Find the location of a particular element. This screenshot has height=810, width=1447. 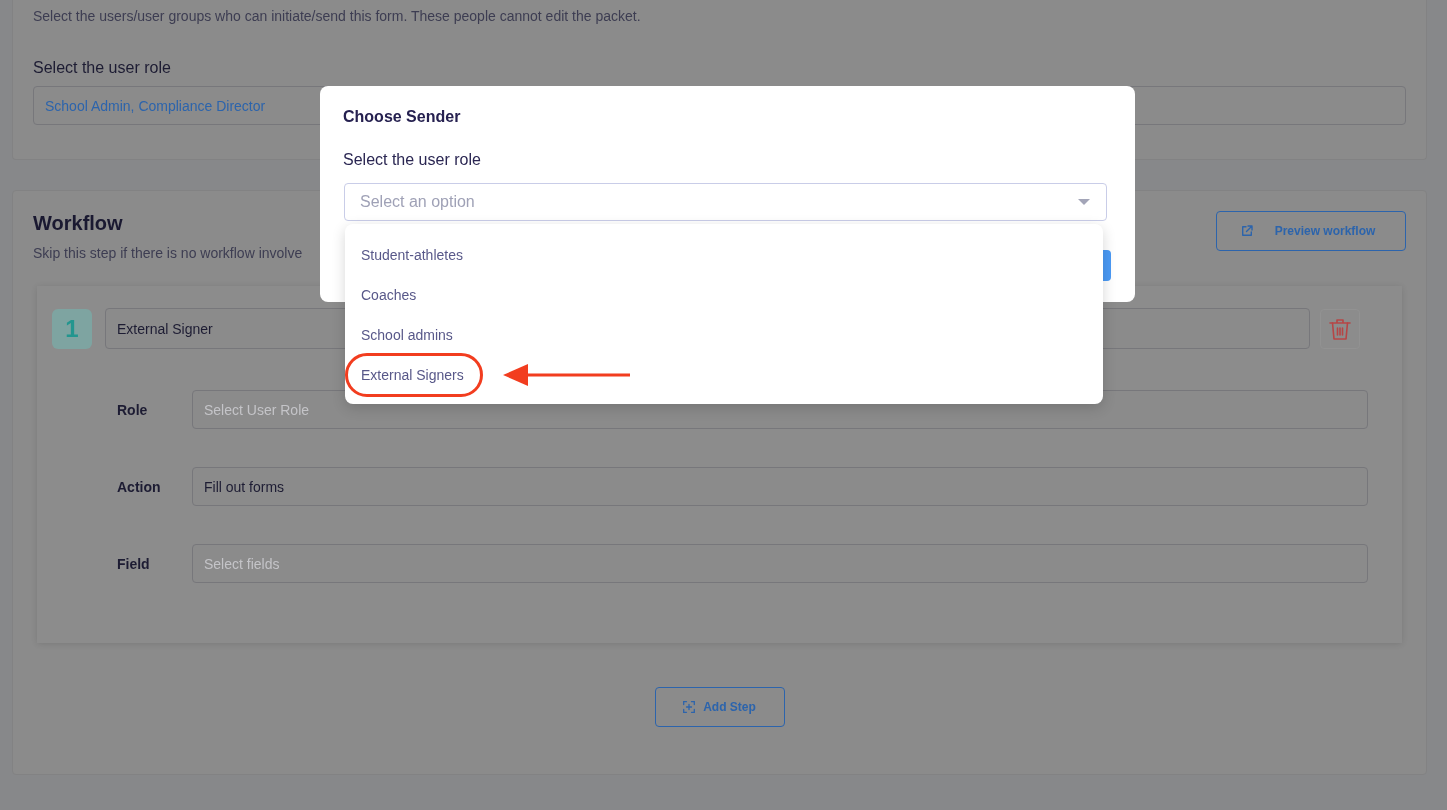

section-description: Select the users/user groups who can initiate/send this form. These people cannot edit the packet. is located at coordinates (337, 16).